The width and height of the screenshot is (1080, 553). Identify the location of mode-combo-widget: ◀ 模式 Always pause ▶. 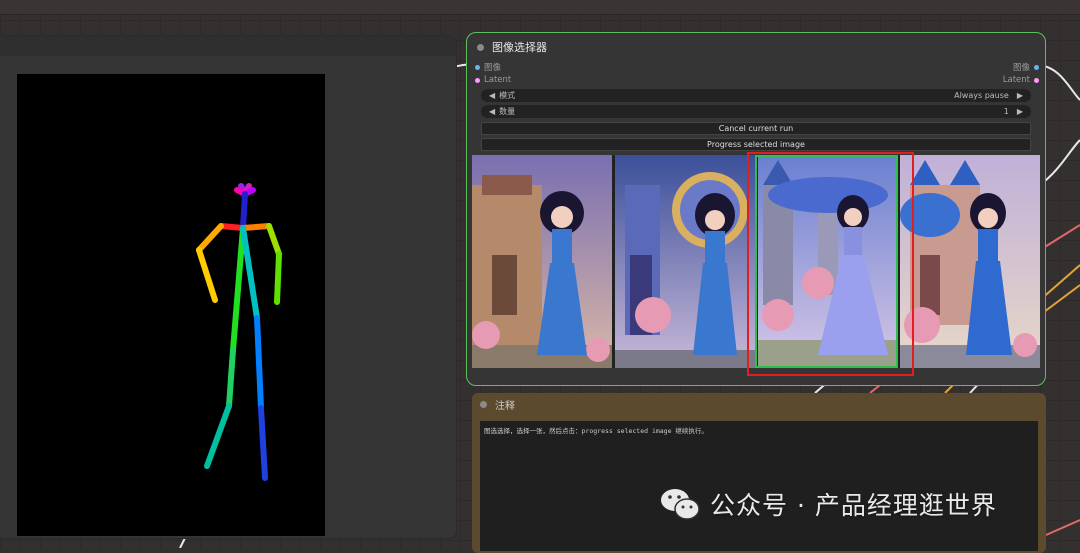
(756, 95).